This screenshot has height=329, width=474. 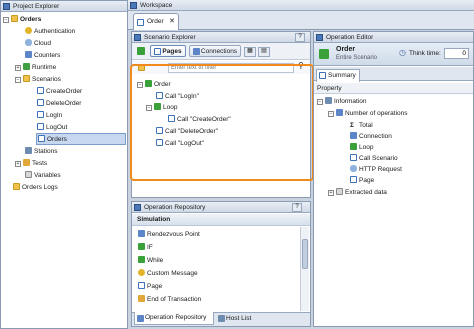 I want to click on check-icon, so click(x=141, y=51).